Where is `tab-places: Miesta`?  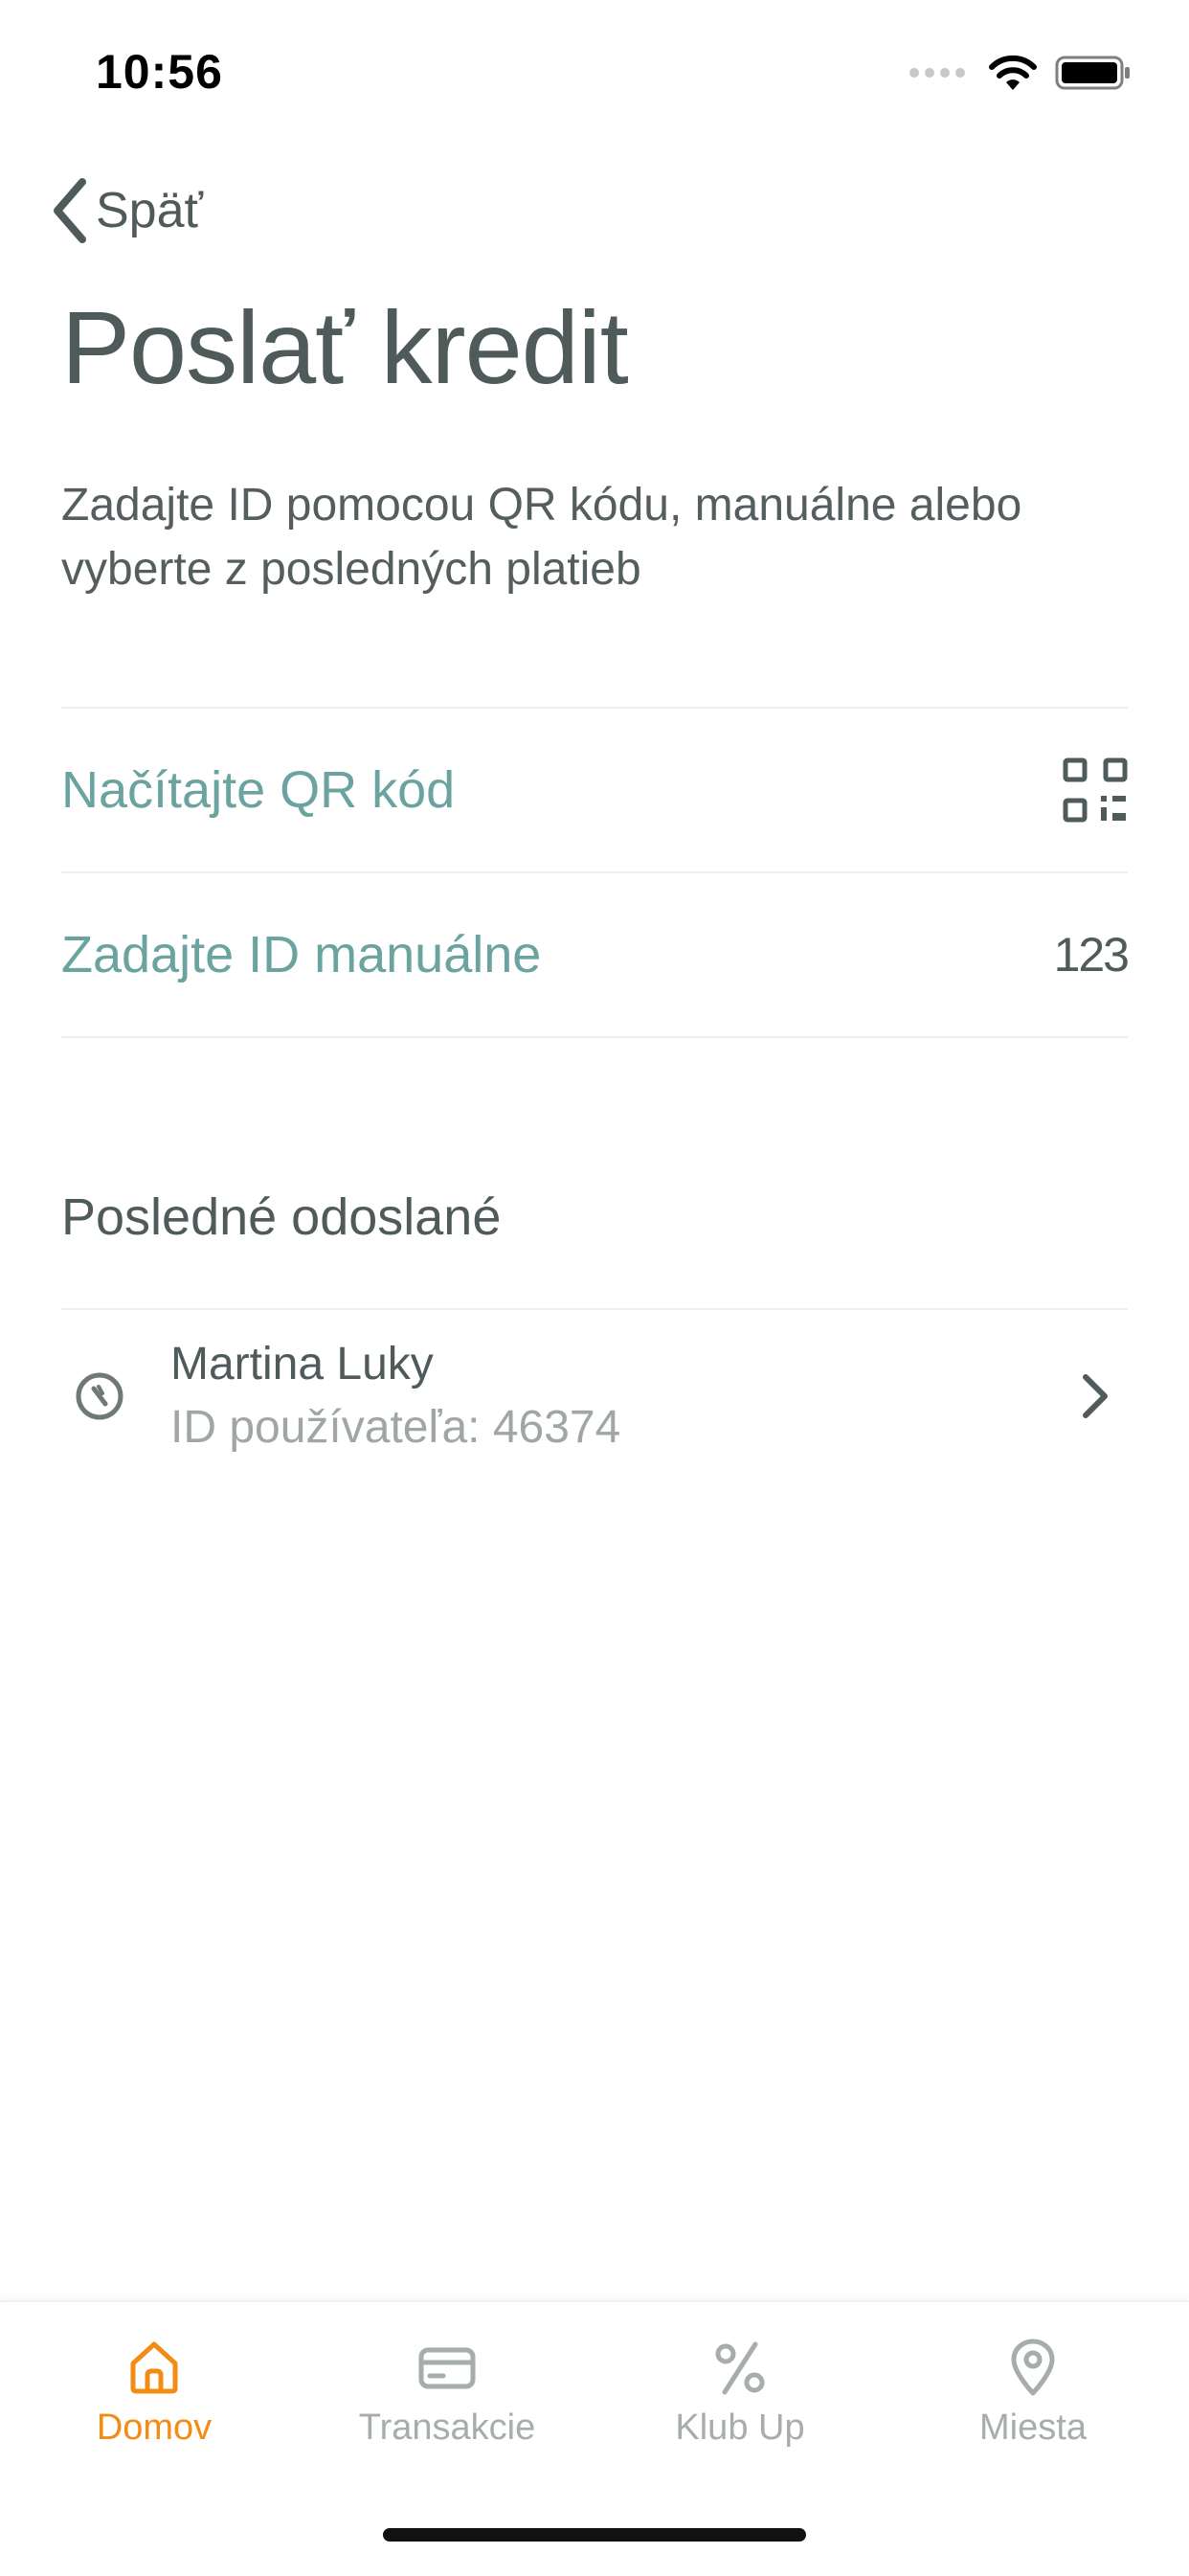 tab-places: Miesta is located at coordinates (1033, 2393).